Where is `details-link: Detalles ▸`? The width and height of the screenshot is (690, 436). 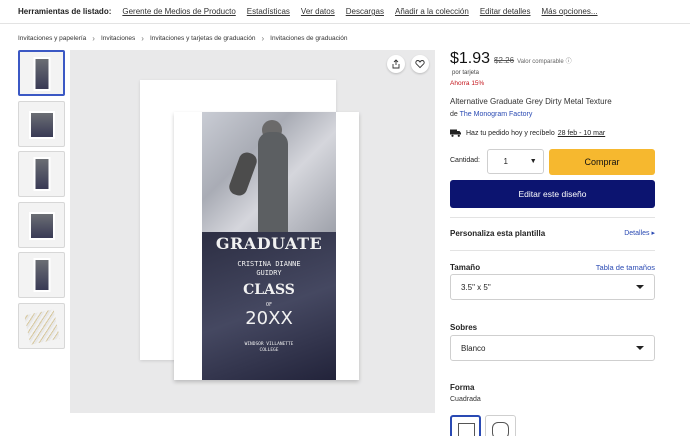 details-link: Detalles ▸ is located at coordinates (639, 233).